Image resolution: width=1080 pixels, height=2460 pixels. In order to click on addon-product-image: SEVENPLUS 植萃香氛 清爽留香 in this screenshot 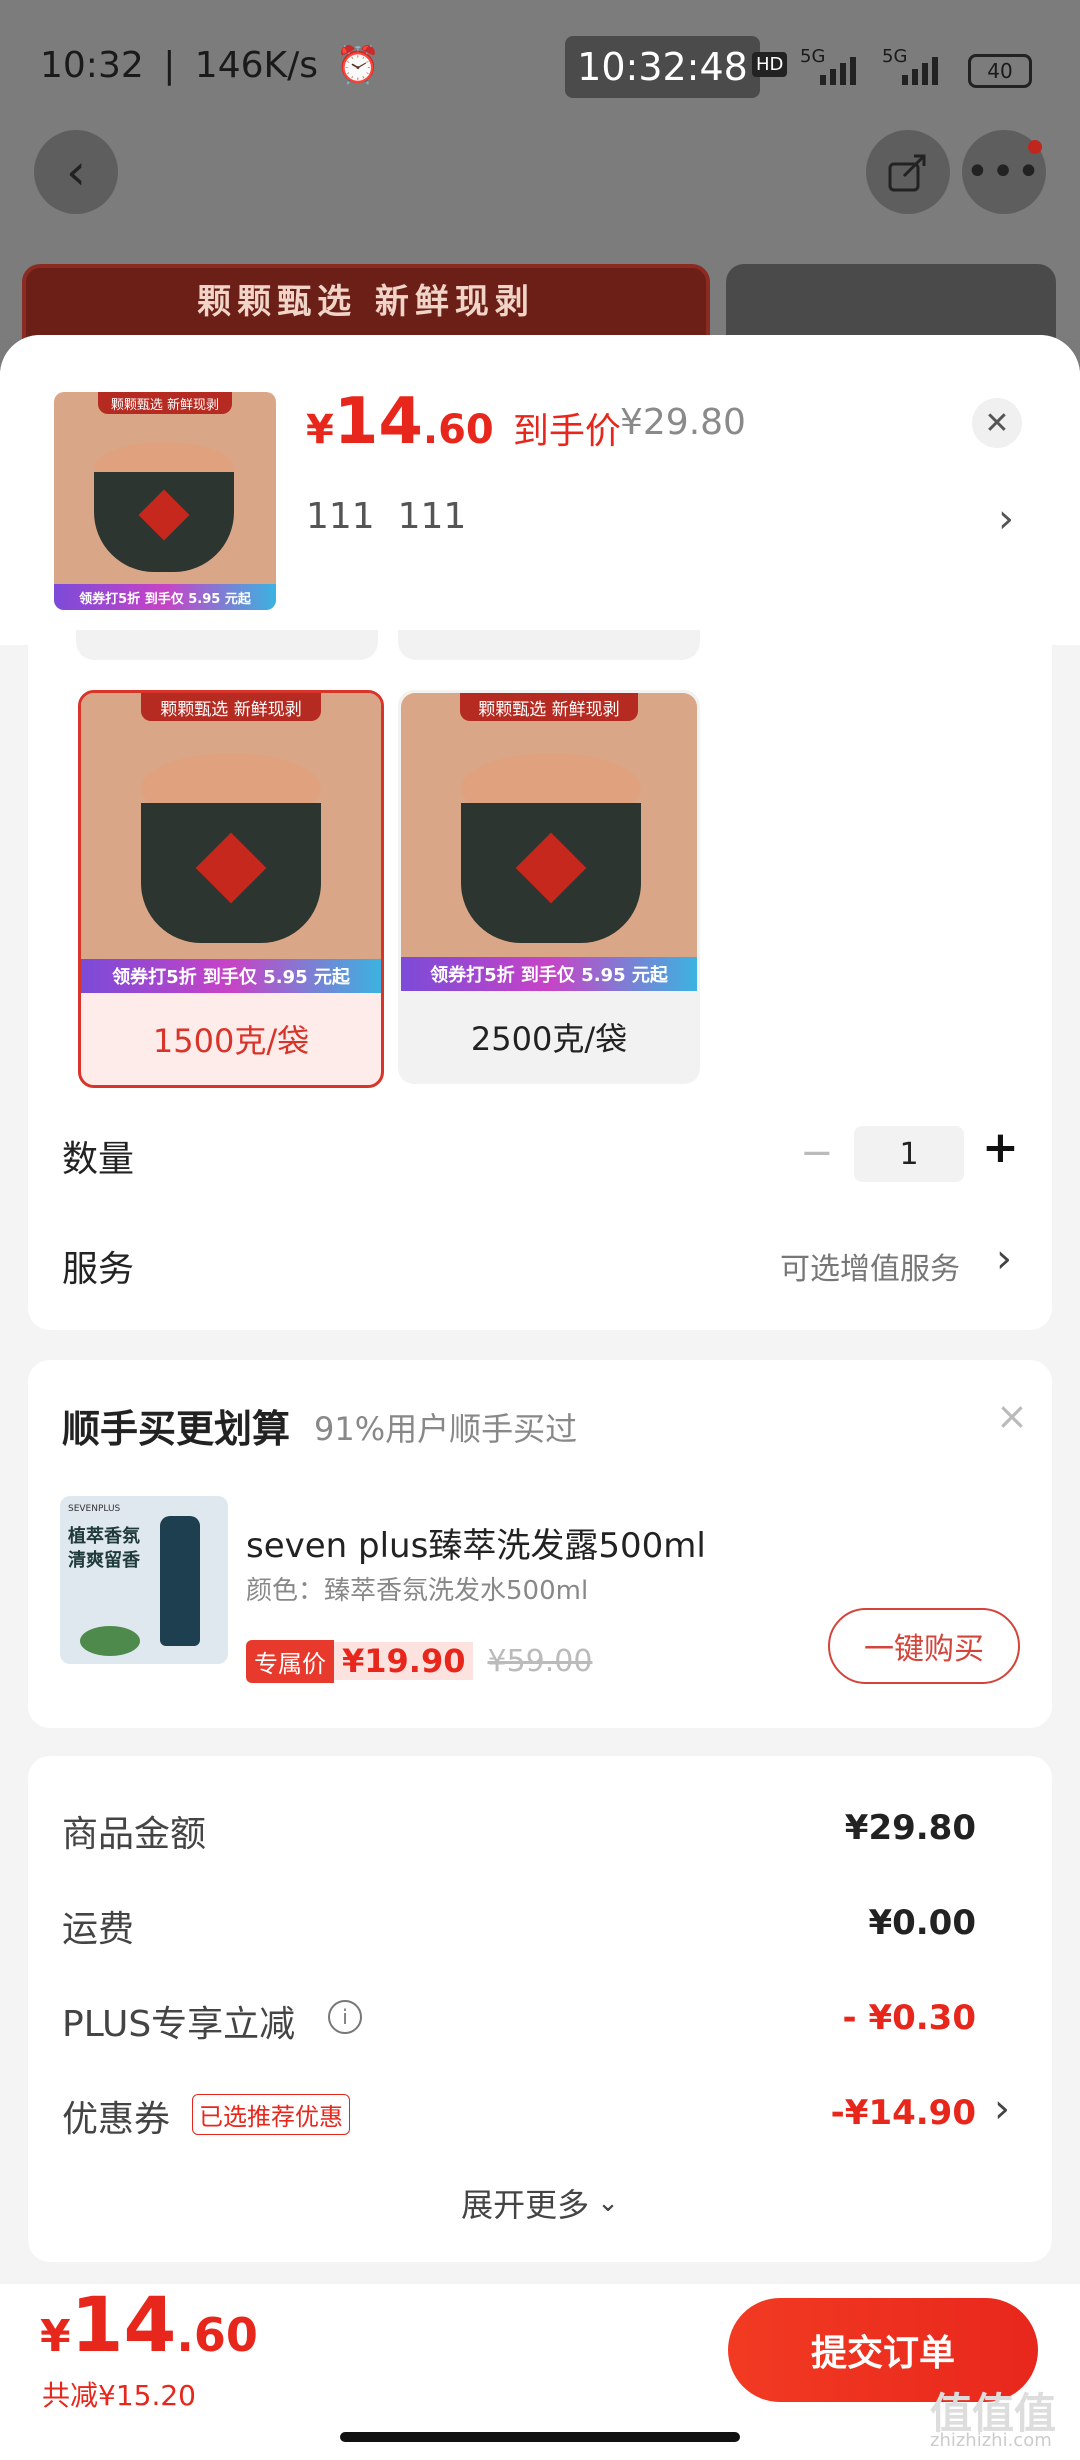, I will do `click(144, 1580)`.